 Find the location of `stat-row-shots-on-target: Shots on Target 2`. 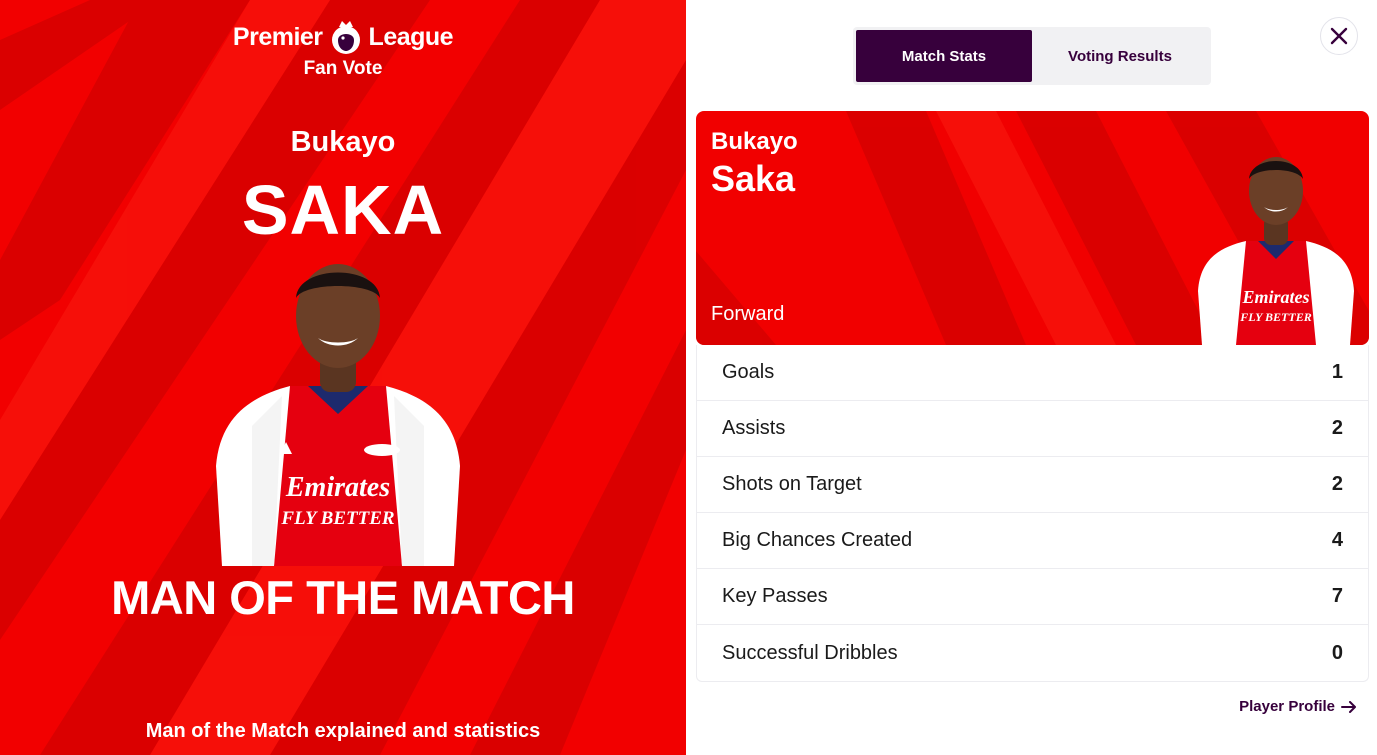

stat-row-shots-on-target: Shots on Target 2 is located at coordinates (1032, 485).